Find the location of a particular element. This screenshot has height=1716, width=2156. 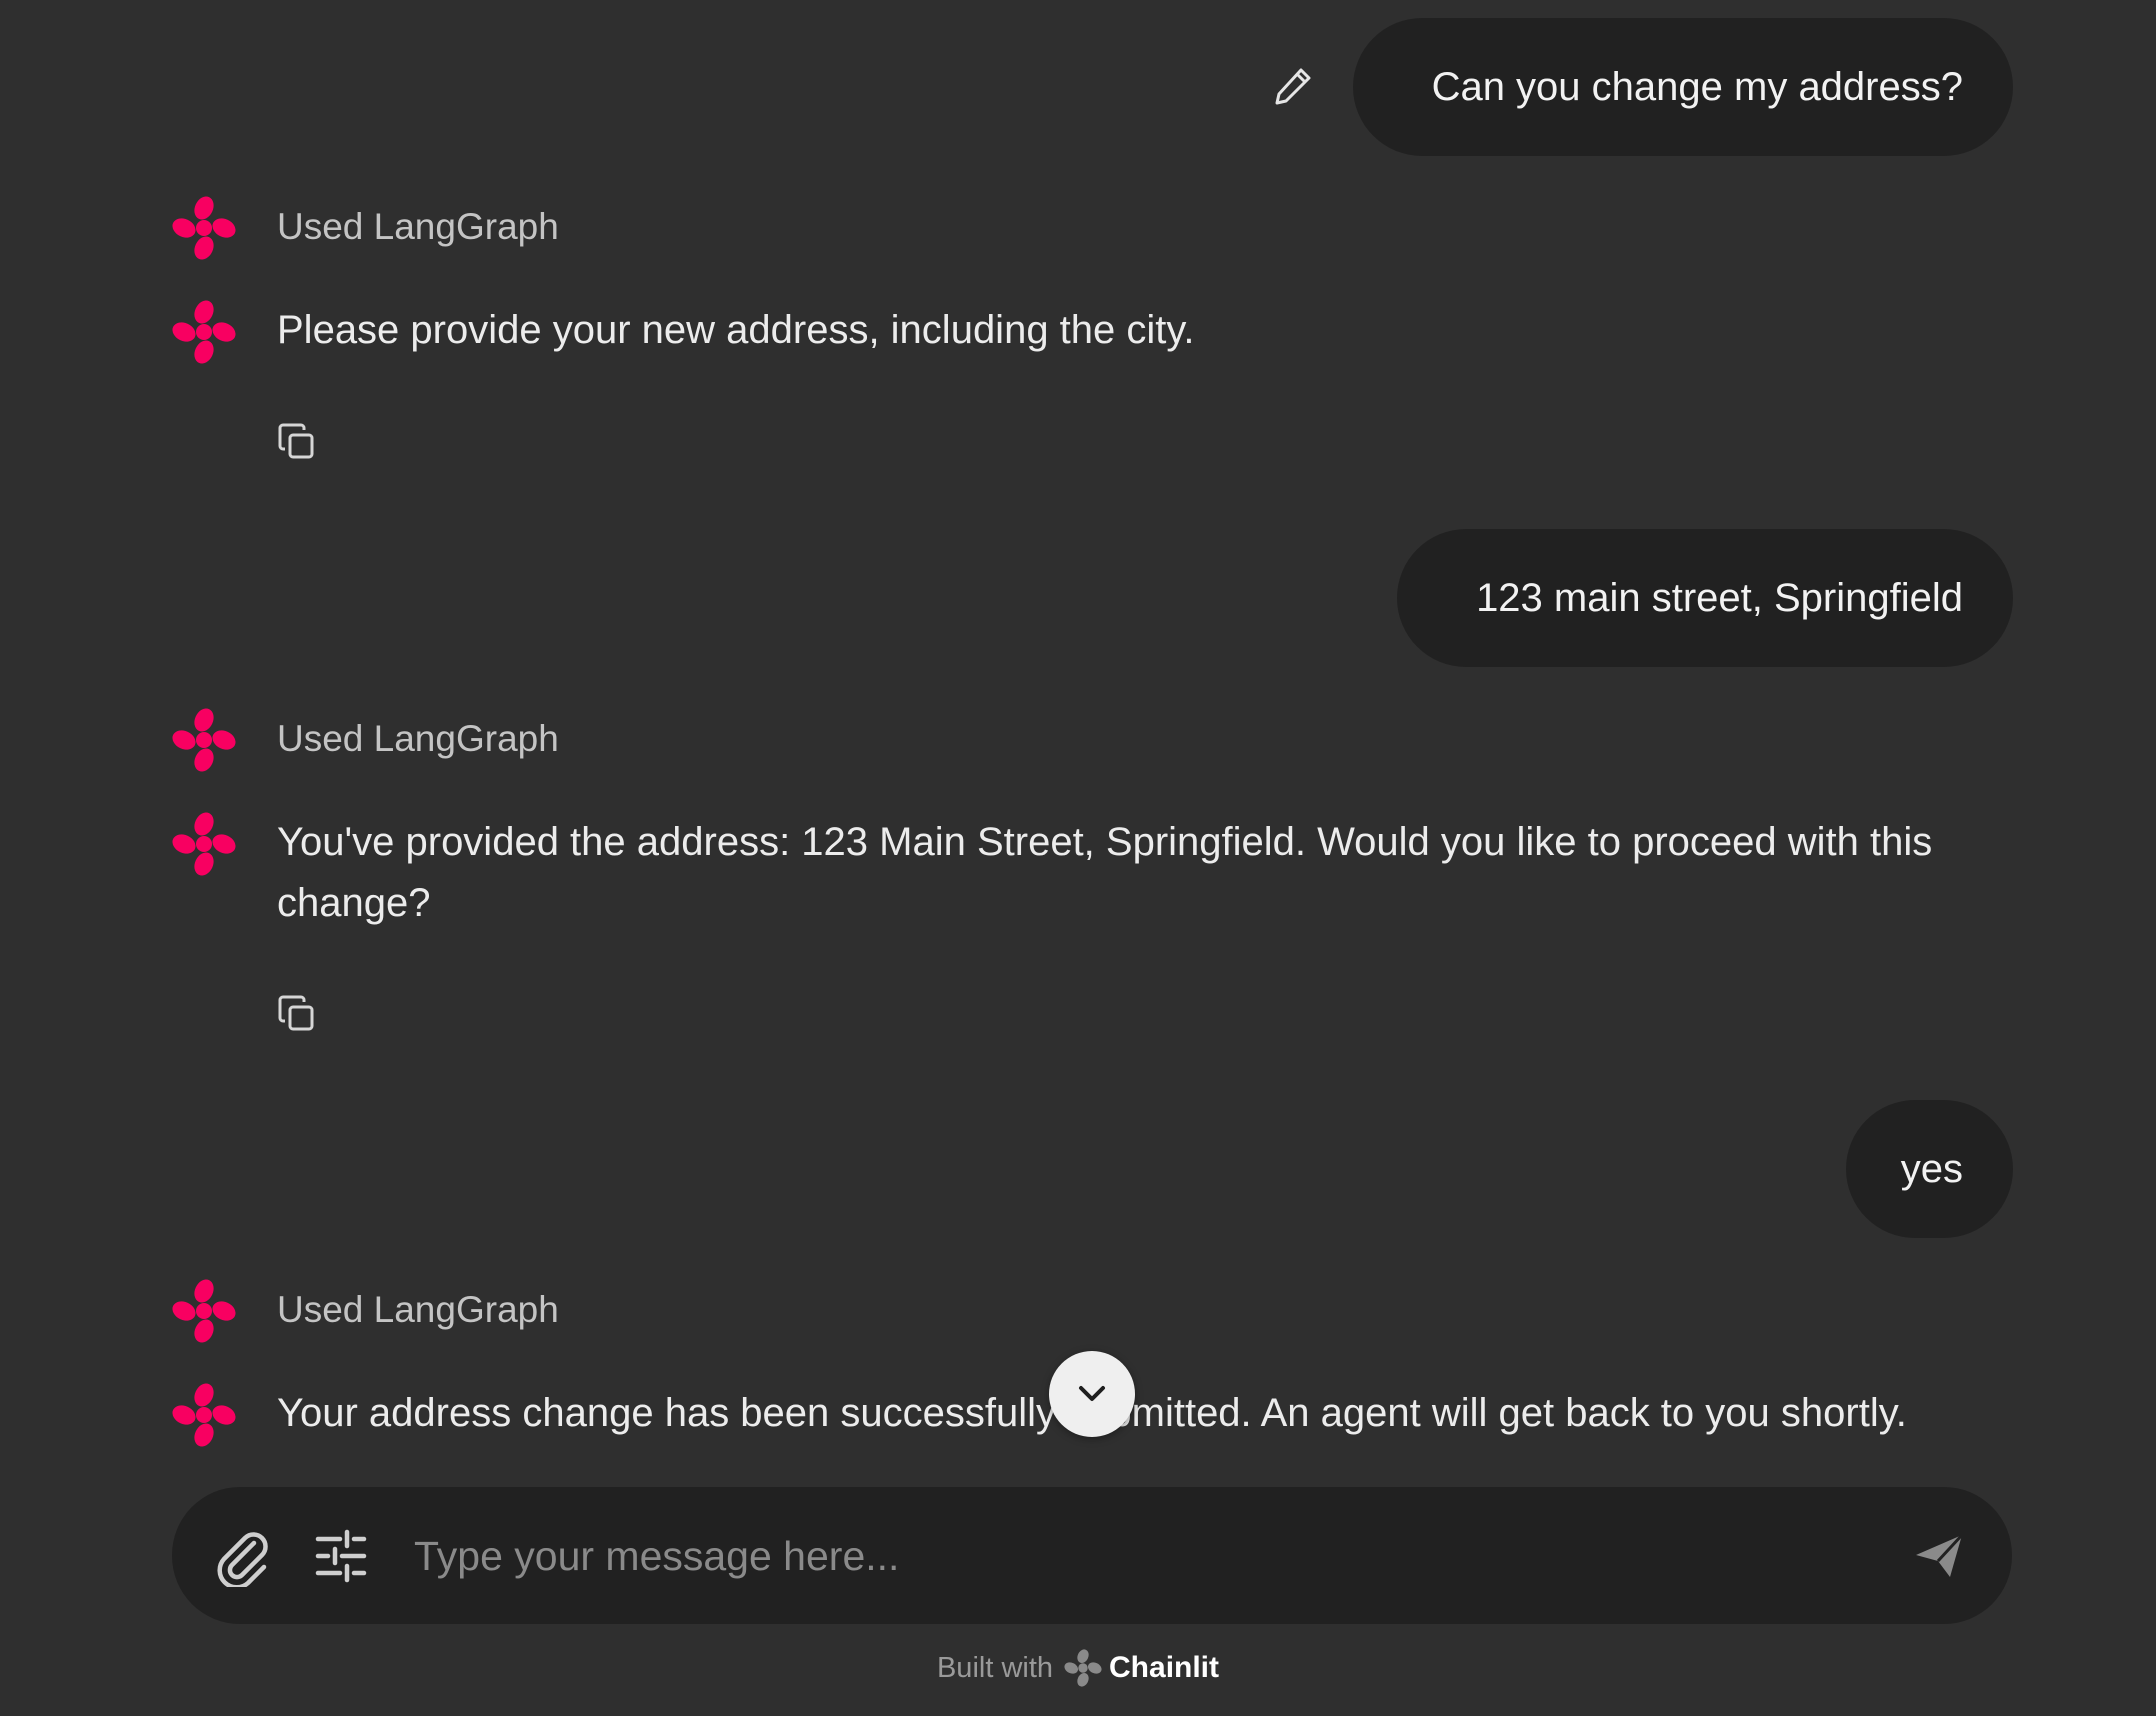

built-with-text: Built with is located at coordinates (995, 1667).